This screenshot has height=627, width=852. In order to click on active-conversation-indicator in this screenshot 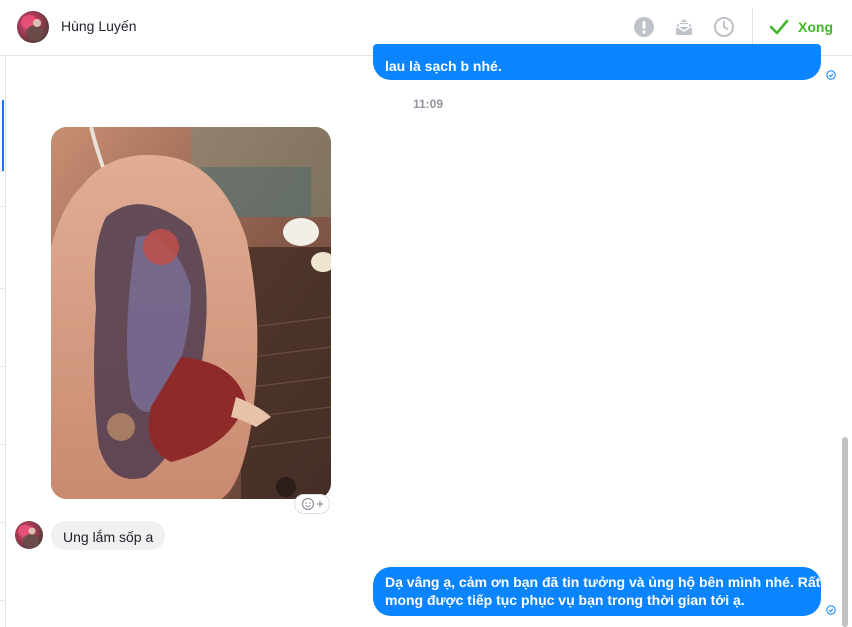, I will do `click(3, 136)`.